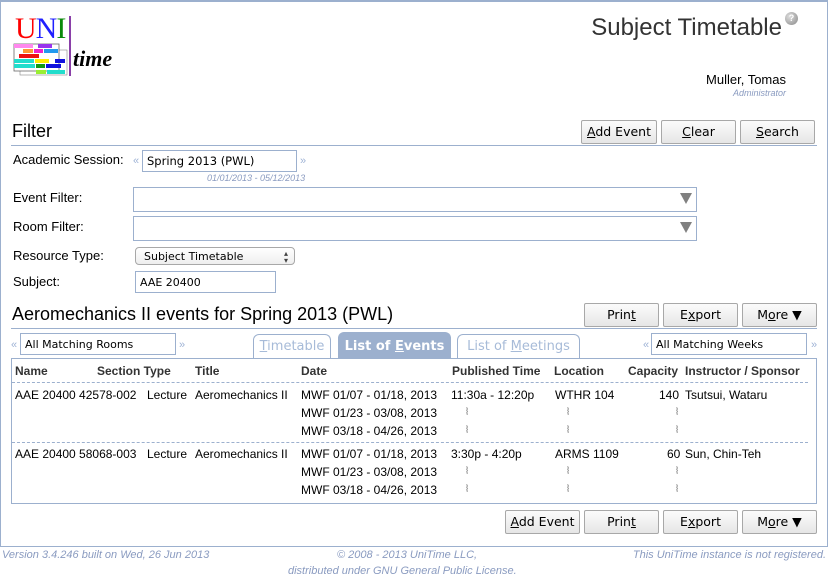  Describe the element at coordinates (314, 371) in the screenshot. I see `column-header-date: Date` at that location.